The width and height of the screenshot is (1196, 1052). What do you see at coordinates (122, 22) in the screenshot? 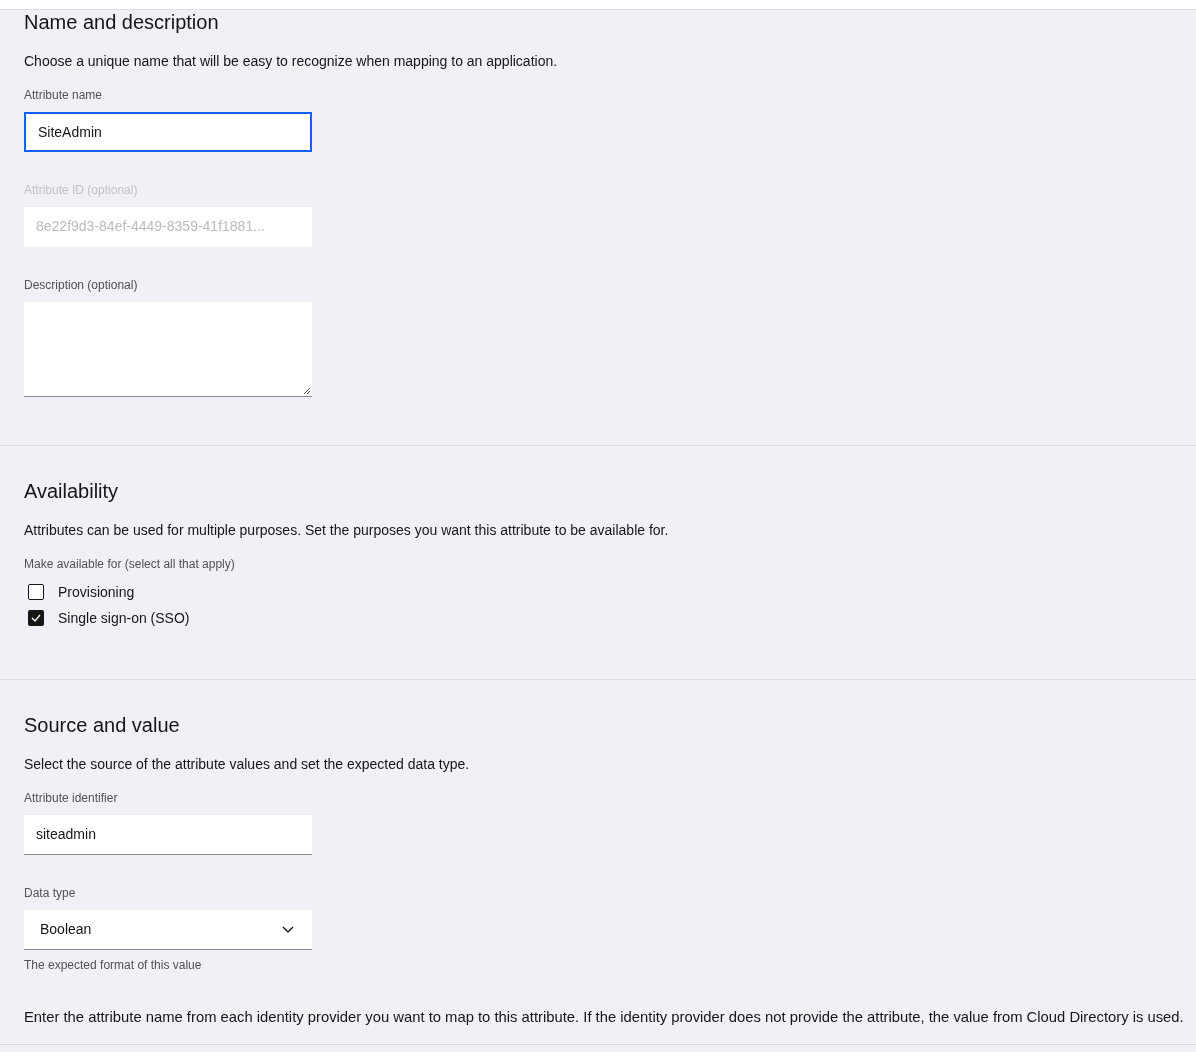
I see `section-heading: Name and description` at bounding box center [122, 22].